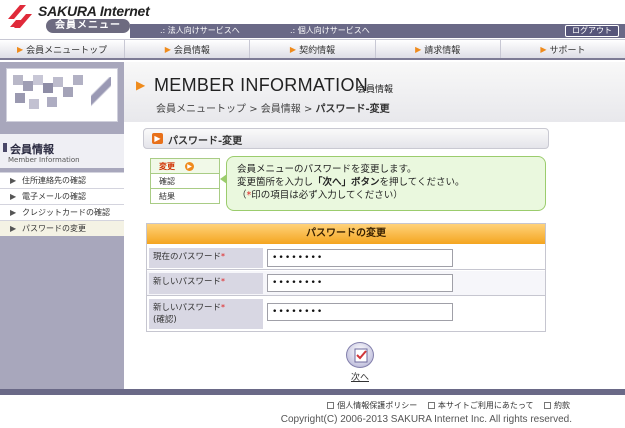  What do you see at coordinates (167, 181) in the screenshot?
I see `step-label: 確認` at bounding box center [167, 181].